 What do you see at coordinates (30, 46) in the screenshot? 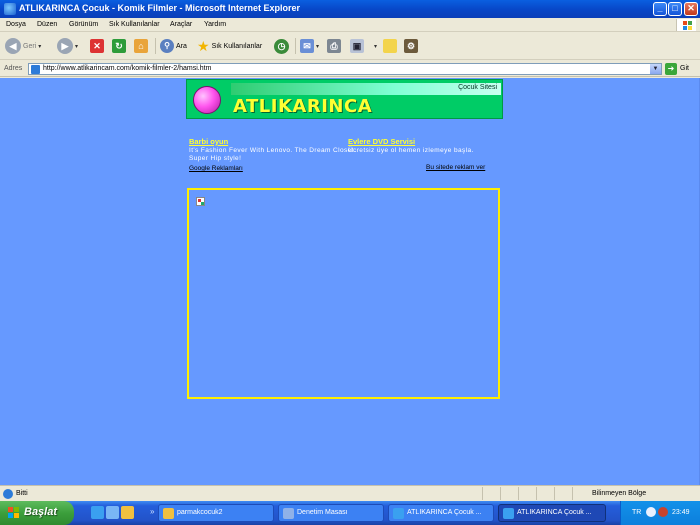
I see `back-label: Geri` at bounding box center [30, 46].